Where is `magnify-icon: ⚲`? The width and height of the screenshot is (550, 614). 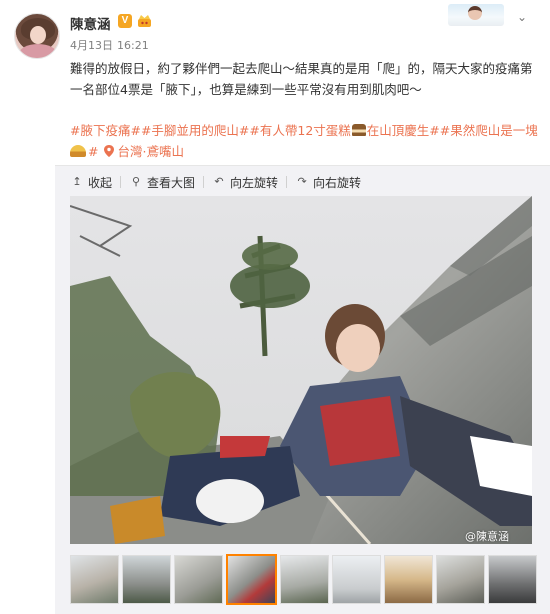 magnify-icon: ⚲ is located at coordinates (136, 181).